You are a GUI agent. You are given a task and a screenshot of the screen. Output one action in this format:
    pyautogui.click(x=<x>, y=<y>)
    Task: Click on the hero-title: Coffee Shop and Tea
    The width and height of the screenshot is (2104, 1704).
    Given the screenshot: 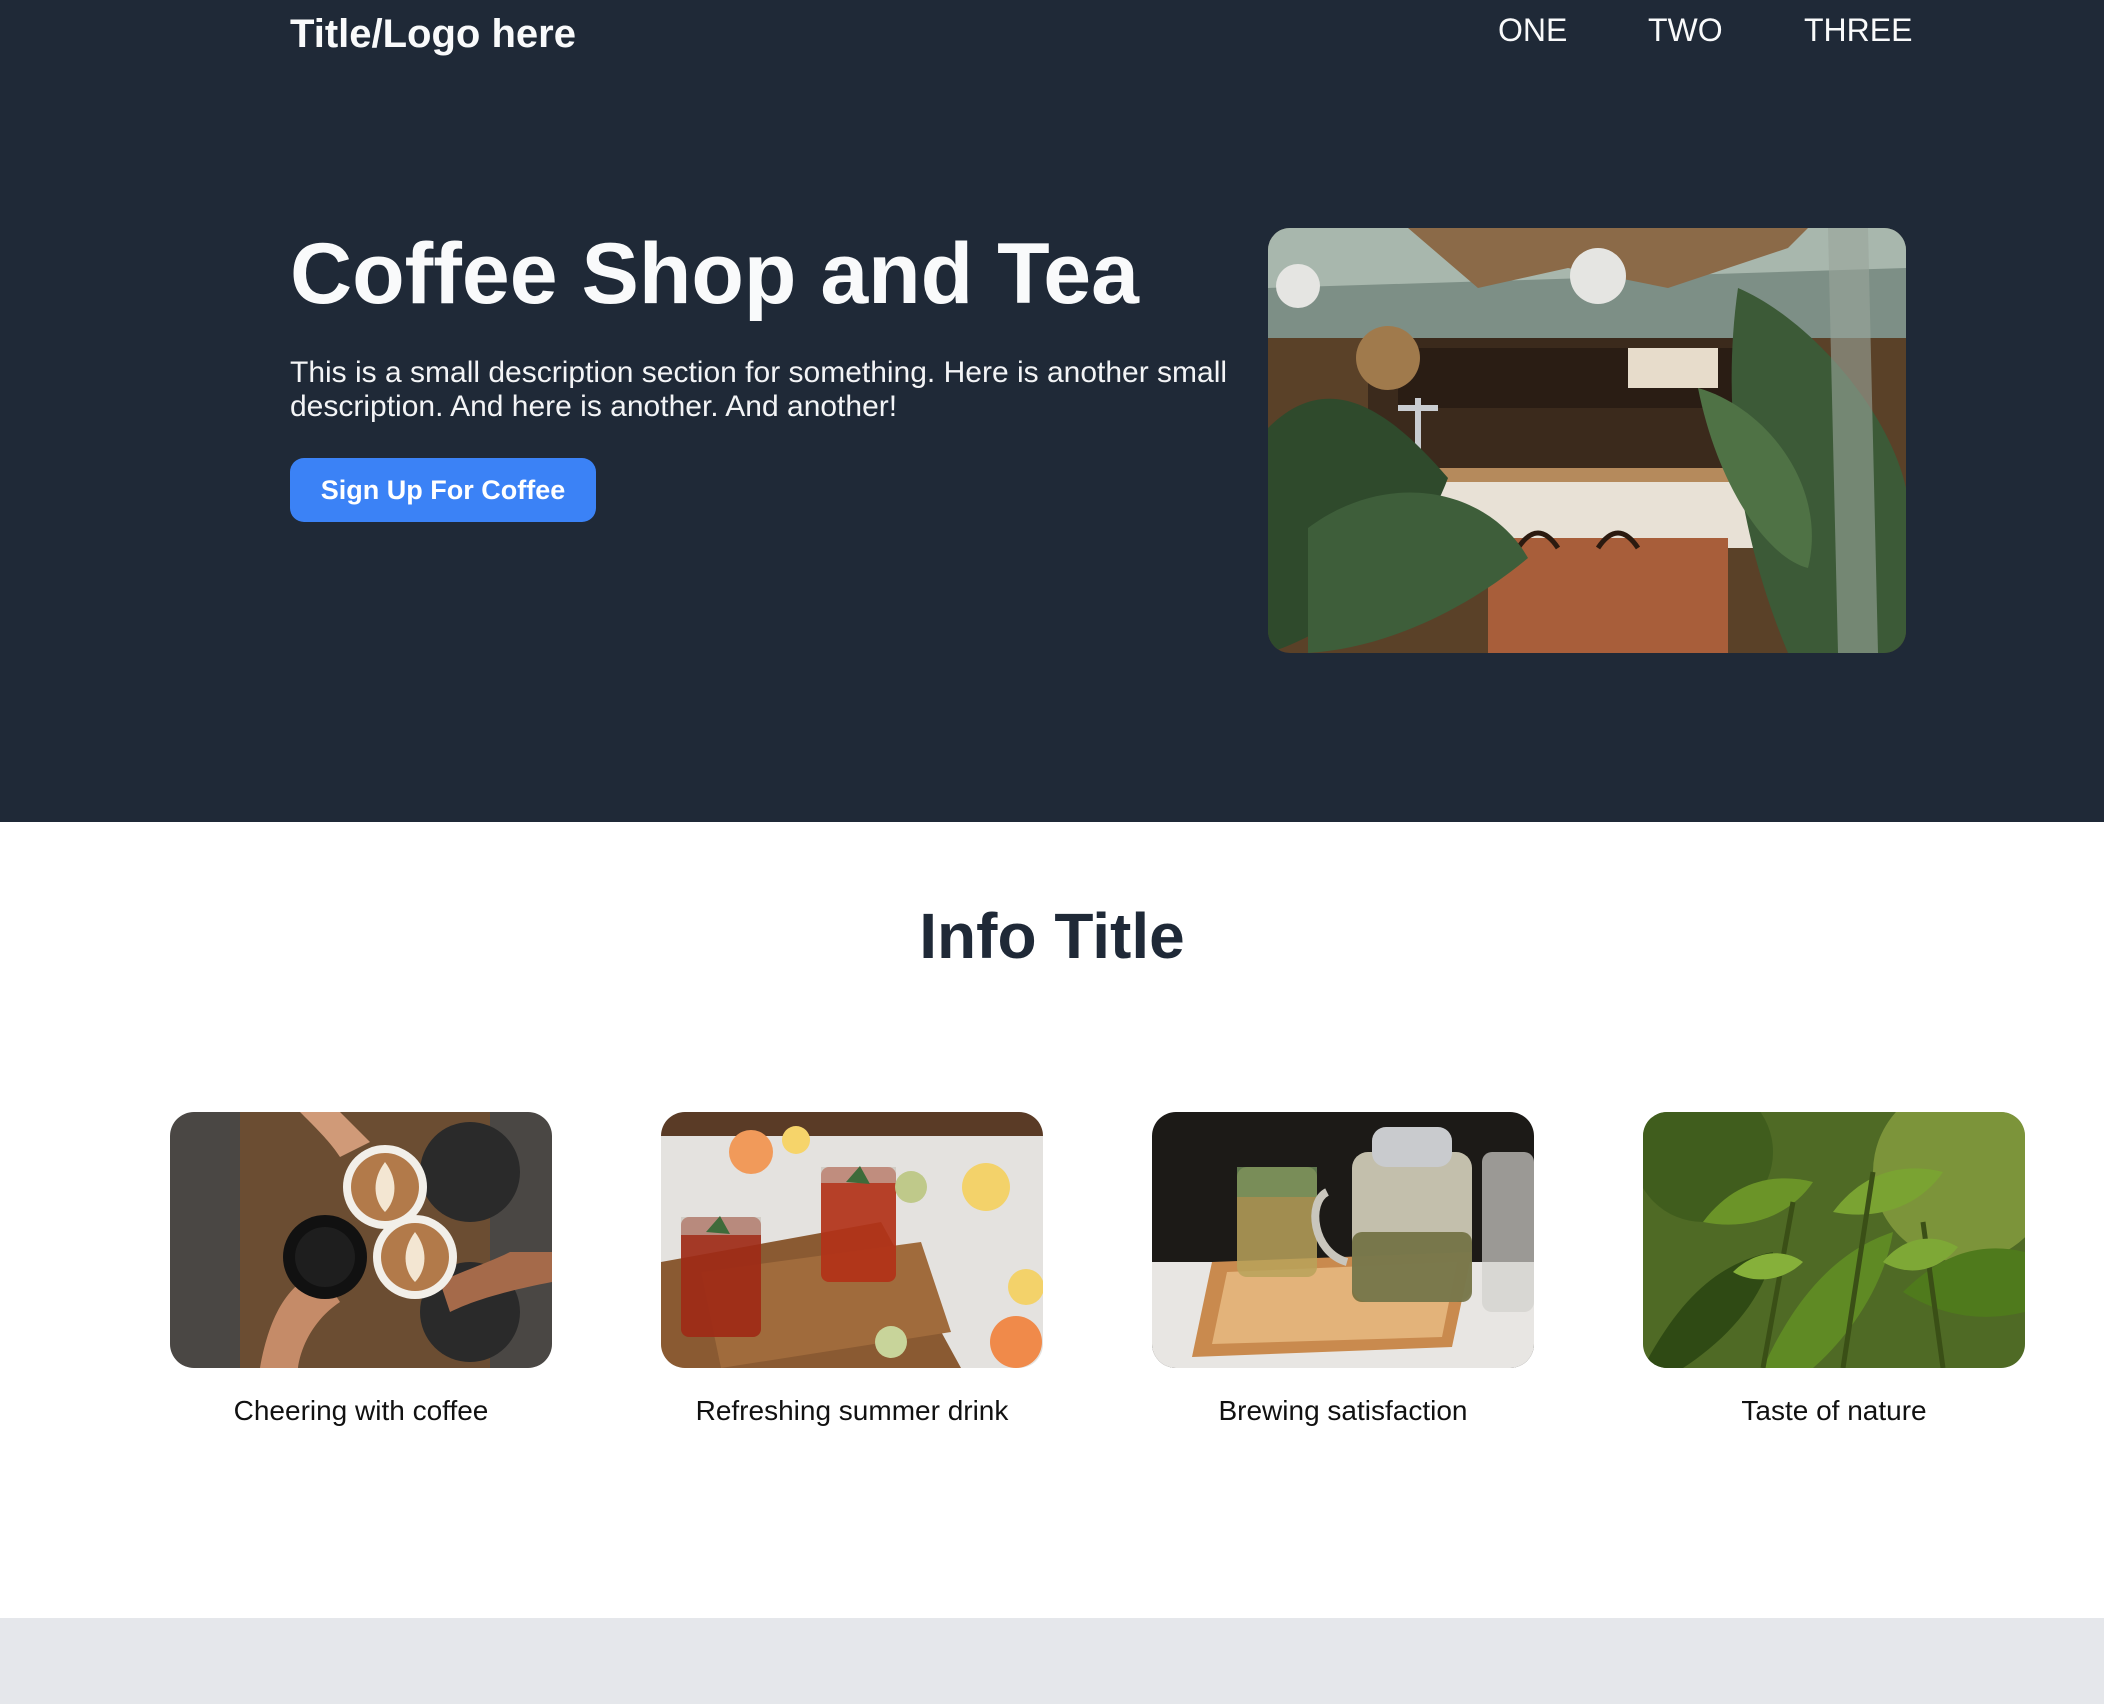 What is the action you would take?
    pyautogui.click(x=714, y=274)
    